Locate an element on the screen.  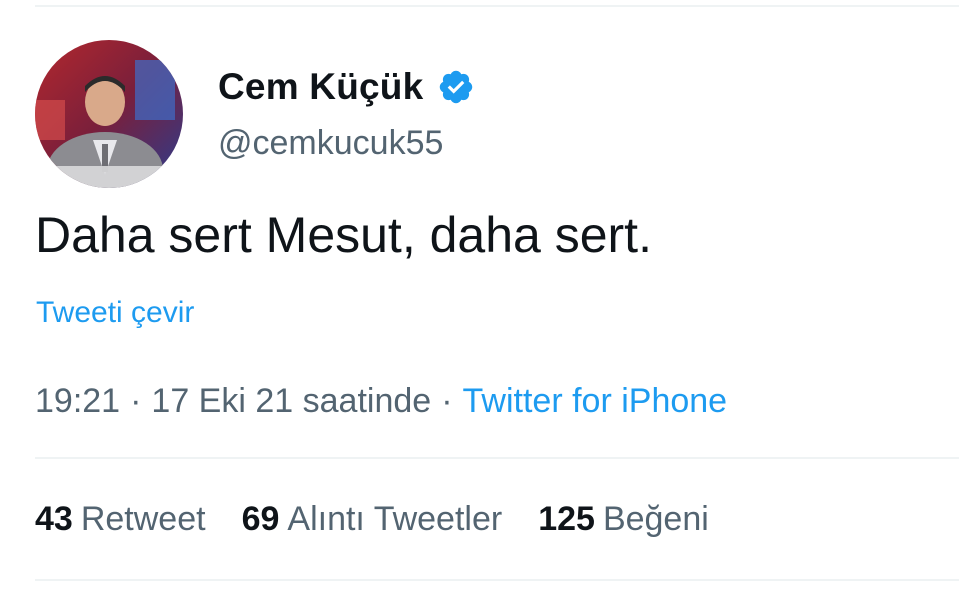
quotes-label: Alıntı Tweetler is located at coordinates (395, 519).